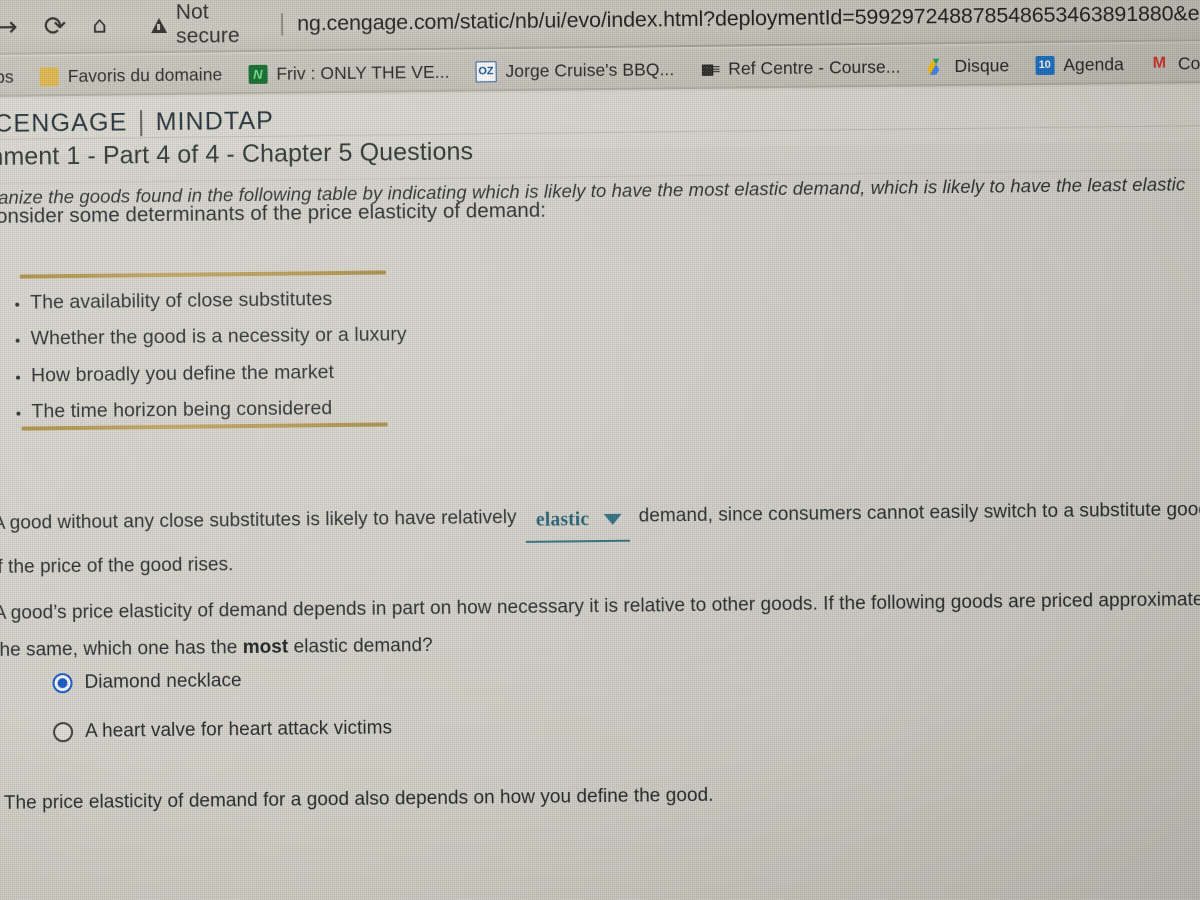 This screenshot has width=1200, height=900. I want to click on site-security-indicator: Not secure, so click(208, 24).